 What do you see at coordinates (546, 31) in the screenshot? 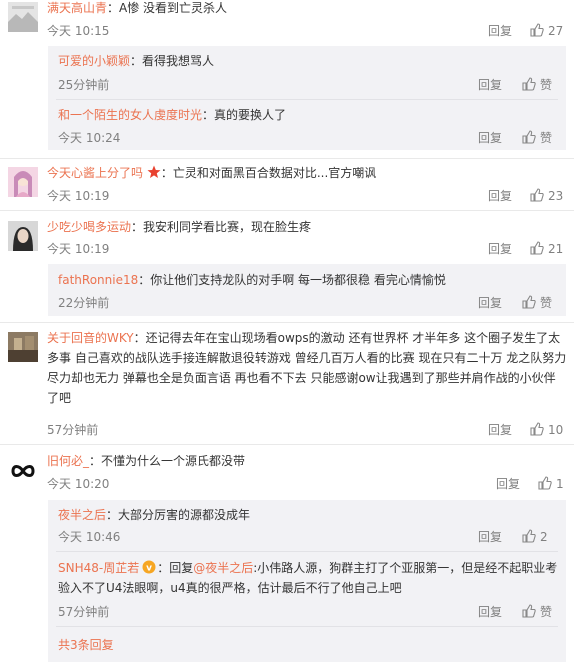
I see `like-button: 27` at bounding box center [546, 31].